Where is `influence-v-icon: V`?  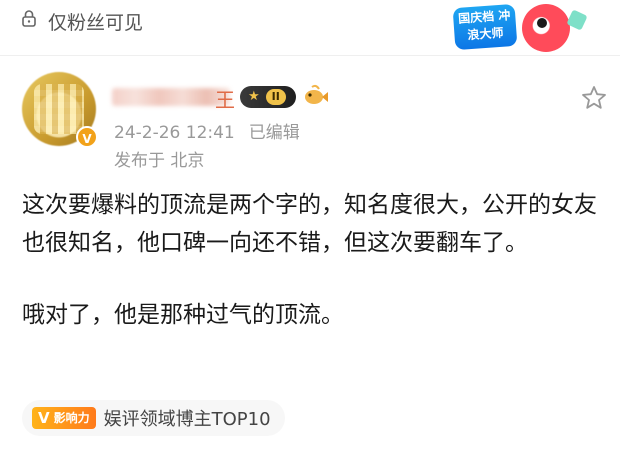 influence-v-icon: V is located at coordinates (44, 418).